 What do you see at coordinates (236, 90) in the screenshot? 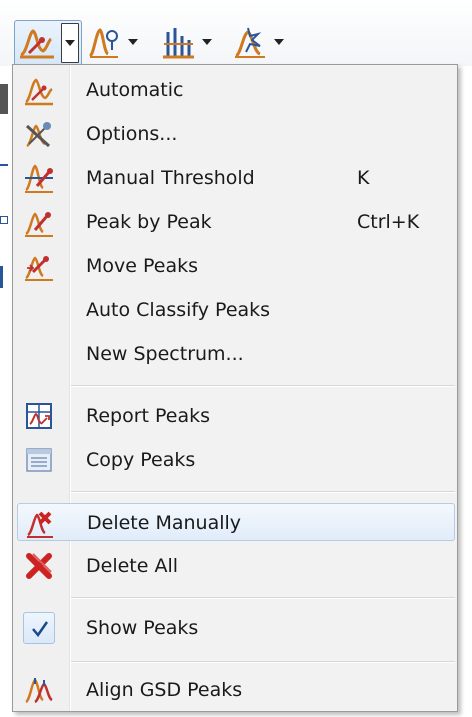
I see `menu-item-automatic: Automatic` at bounding box center [236, 90].